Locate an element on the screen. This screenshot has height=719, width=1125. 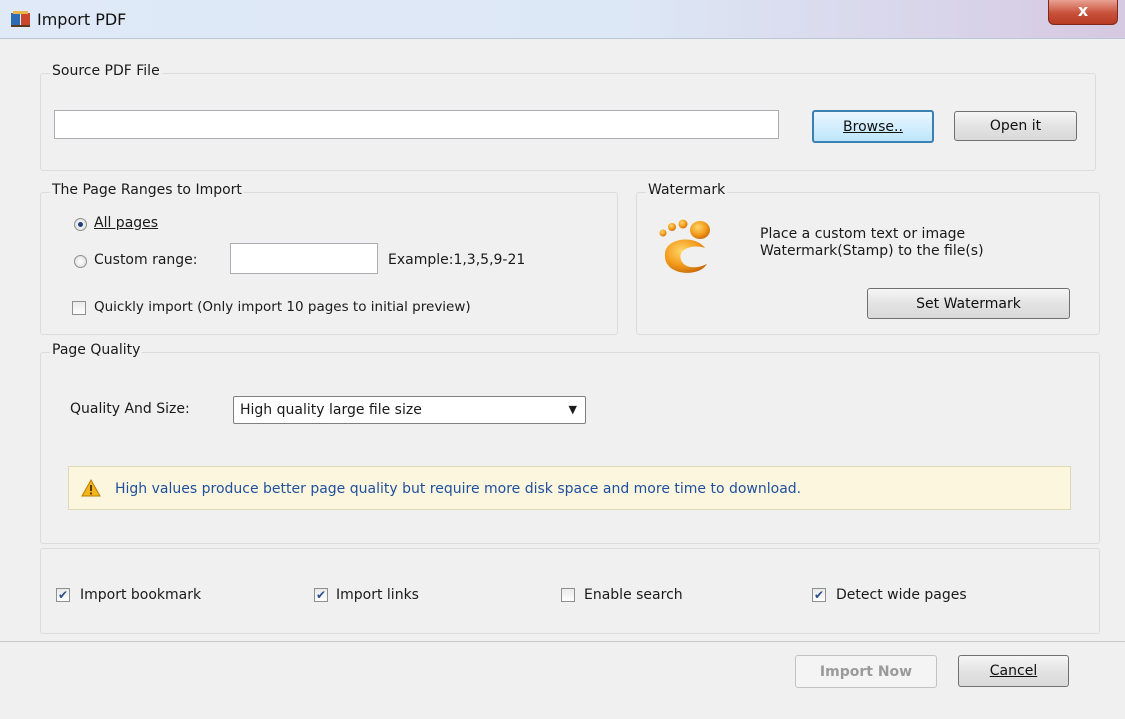
browse-button: Browse.. is located at coordinates (873, 126).